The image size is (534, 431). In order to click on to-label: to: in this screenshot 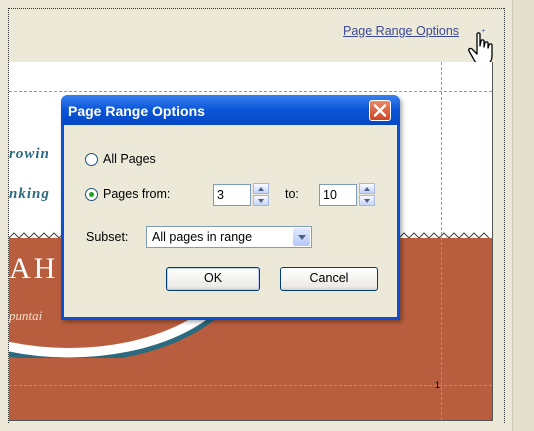, I will do `click(292, 194)`.